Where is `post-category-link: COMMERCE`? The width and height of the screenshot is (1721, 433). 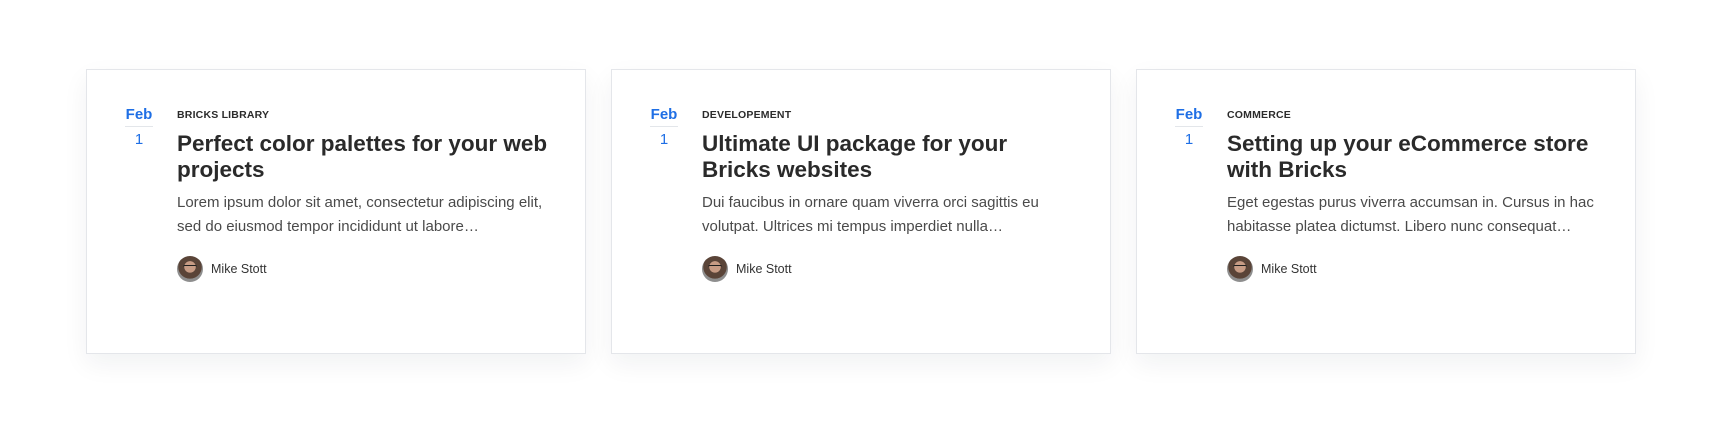 post-category-link: COMMERCE is located at coordinates (1413, 115).